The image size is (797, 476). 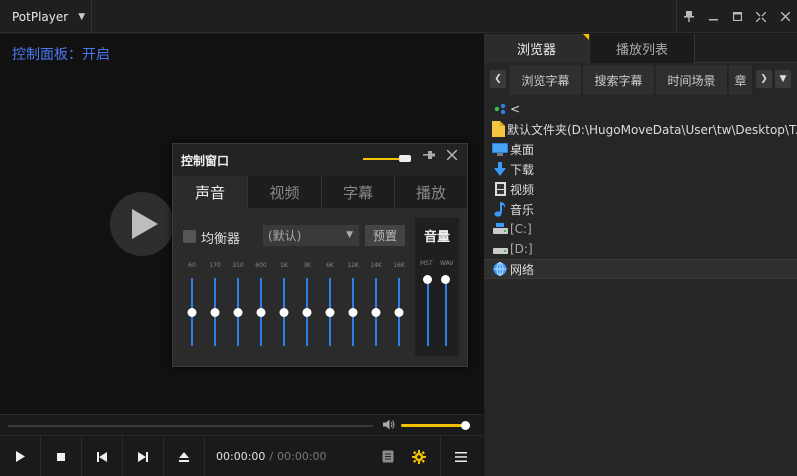 What do you see at coordinates (307, 265) in the screenshot?
I see `eq-band-label: 3K` at bounding box center [307, 265].